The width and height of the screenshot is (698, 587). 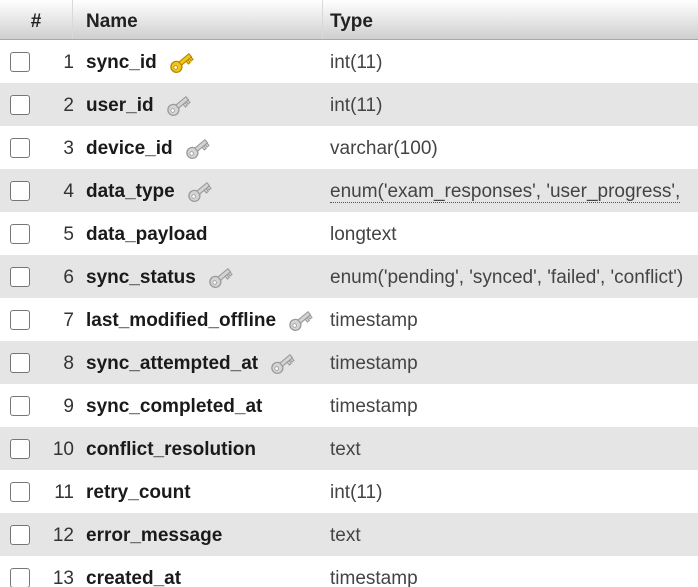 I want to click on row-number: 2, so click(x=68, y=105).